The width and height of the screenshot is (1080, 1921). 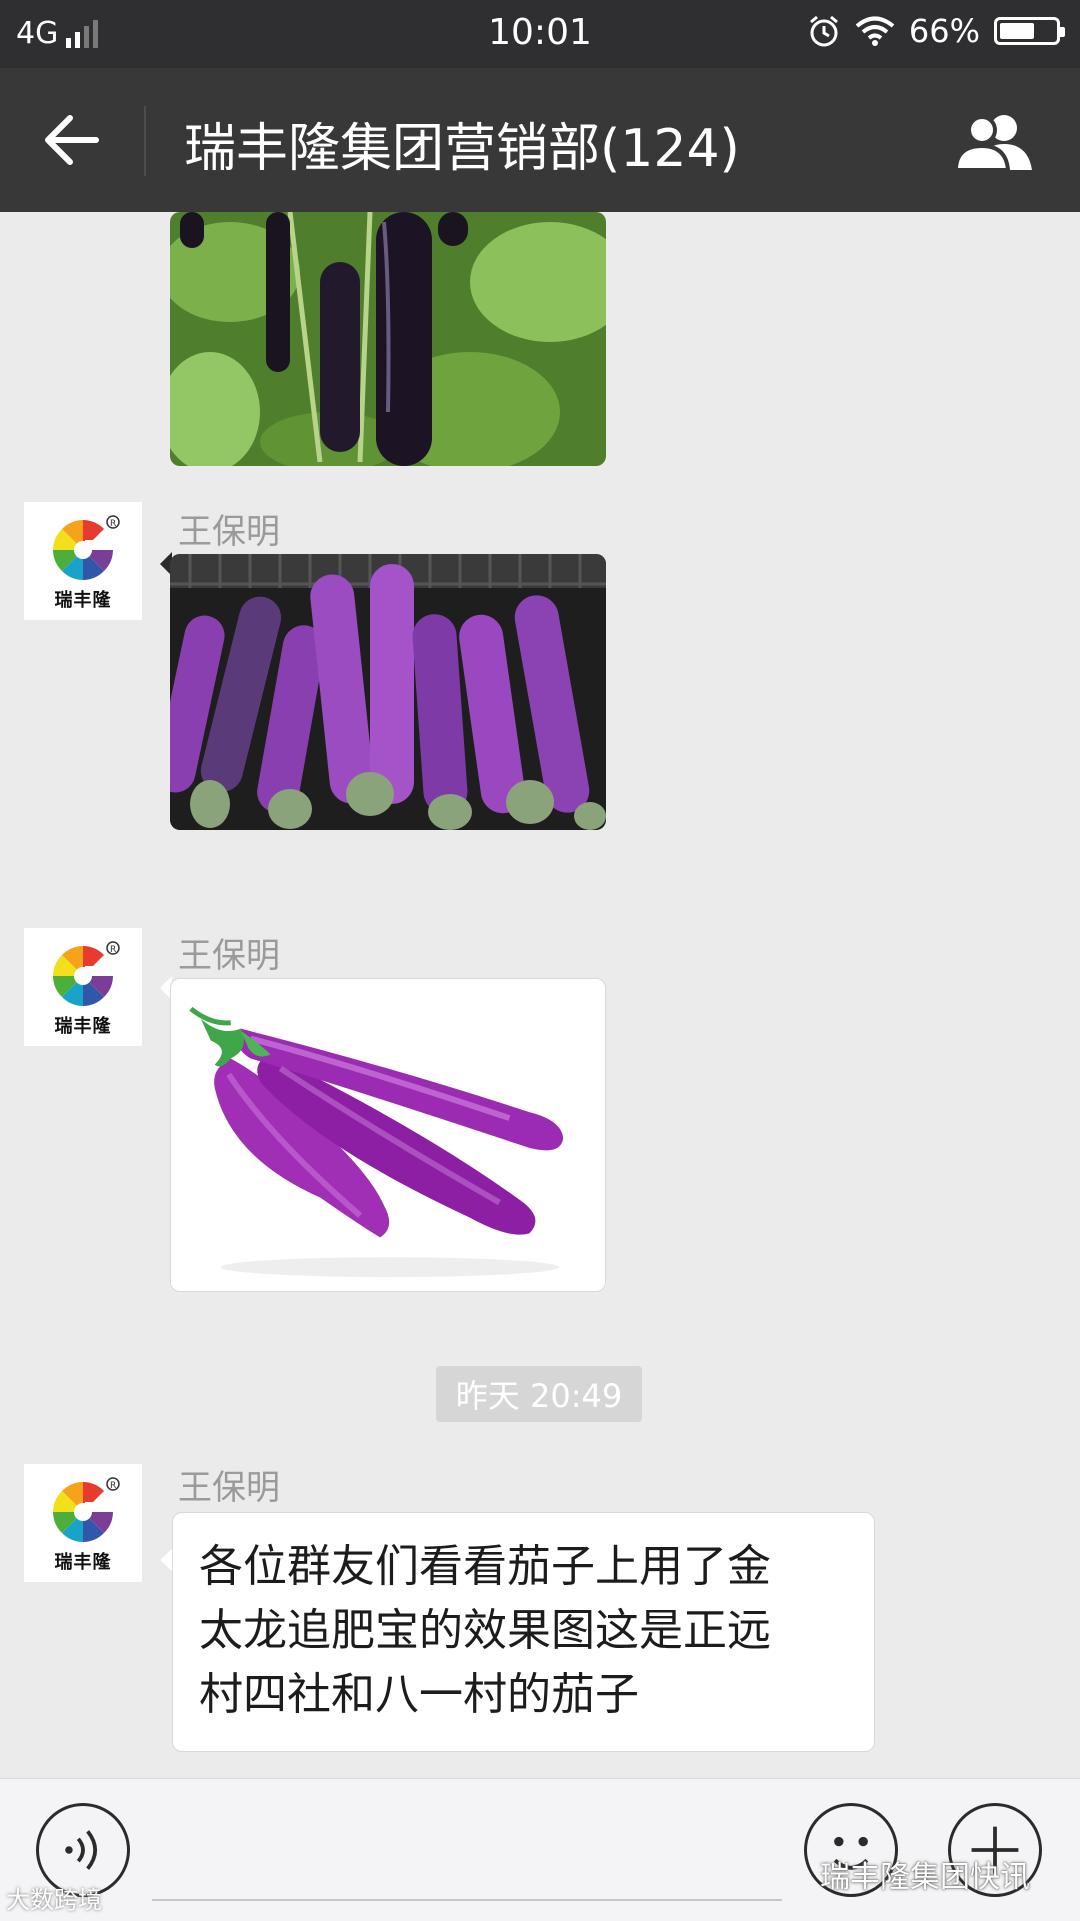 I want to click on timestamp-chip: 昨天 20:49, so click(x=539, y=1394).